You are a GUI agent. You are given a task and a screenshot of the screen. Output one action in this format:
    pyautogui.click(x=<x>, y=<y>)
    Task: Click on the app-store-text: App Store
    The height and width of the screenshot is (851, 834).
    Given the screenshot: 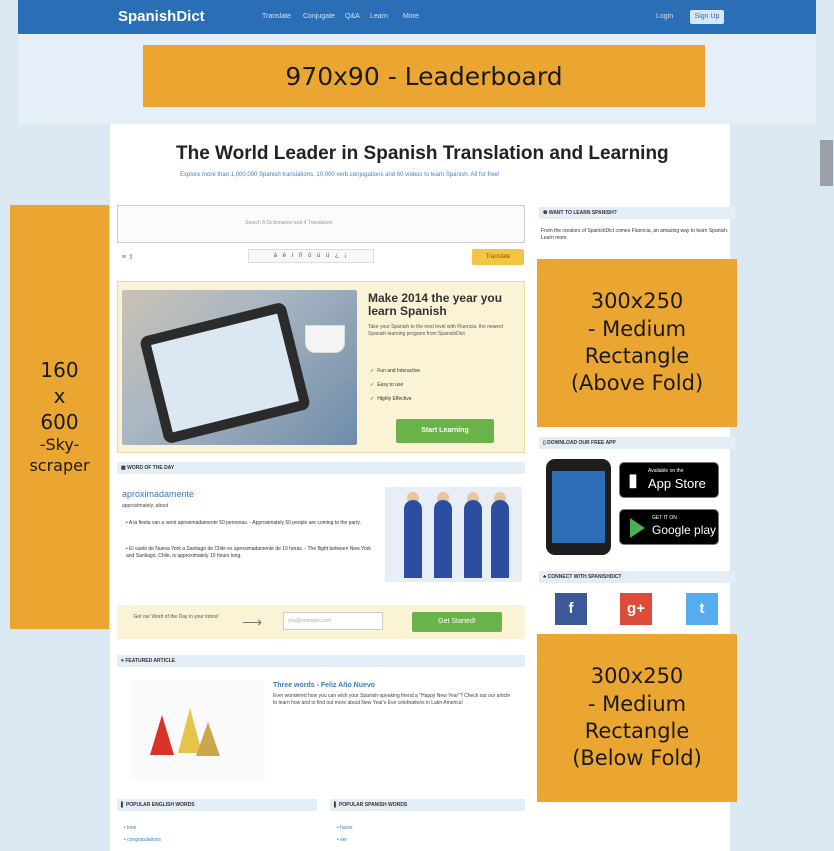 What is the action you would take?
    pyautogui.click(x=677, y=483)
    